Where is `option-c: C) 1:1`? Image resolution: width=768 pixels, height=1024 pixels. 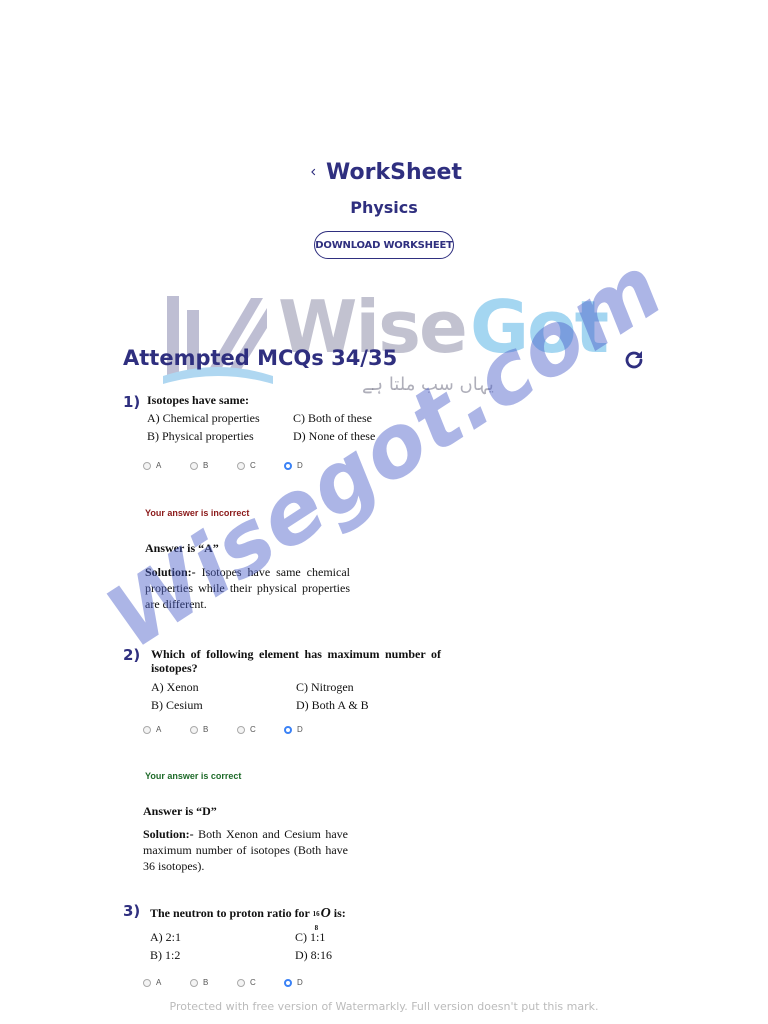
option-c: C) 1:1 is located at coordinates (310, 937).